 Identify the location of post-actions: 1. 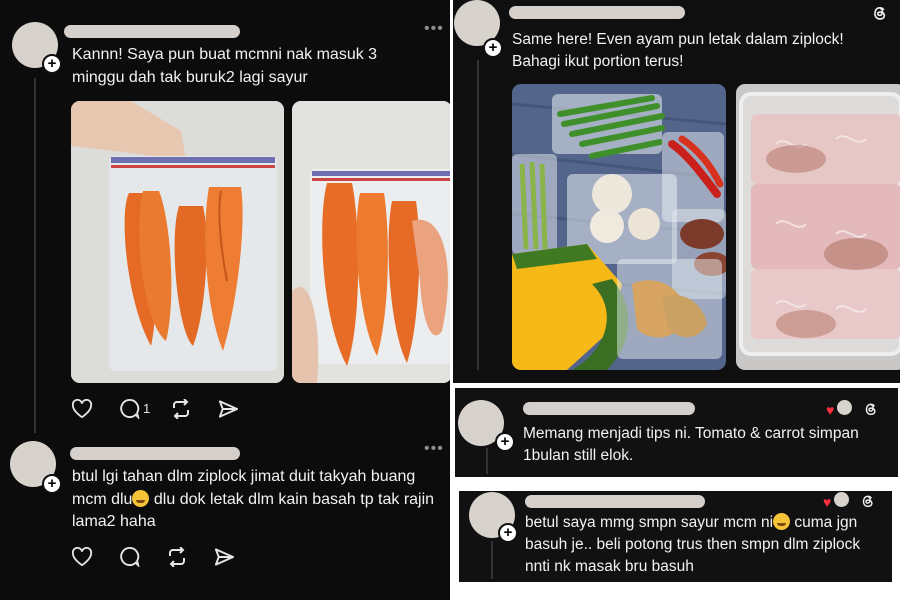
(168, 408).